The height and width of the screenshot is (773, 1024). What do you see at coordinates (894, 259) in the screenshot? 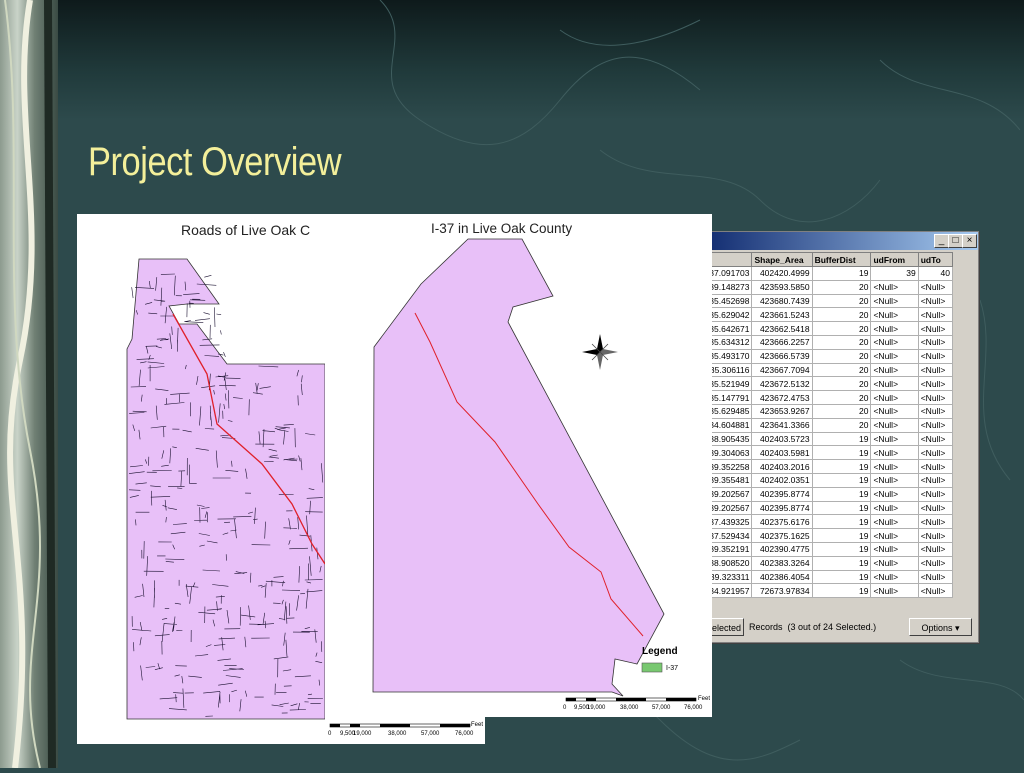
I see `column-header: udFrom` at bounding box center [894, 259].